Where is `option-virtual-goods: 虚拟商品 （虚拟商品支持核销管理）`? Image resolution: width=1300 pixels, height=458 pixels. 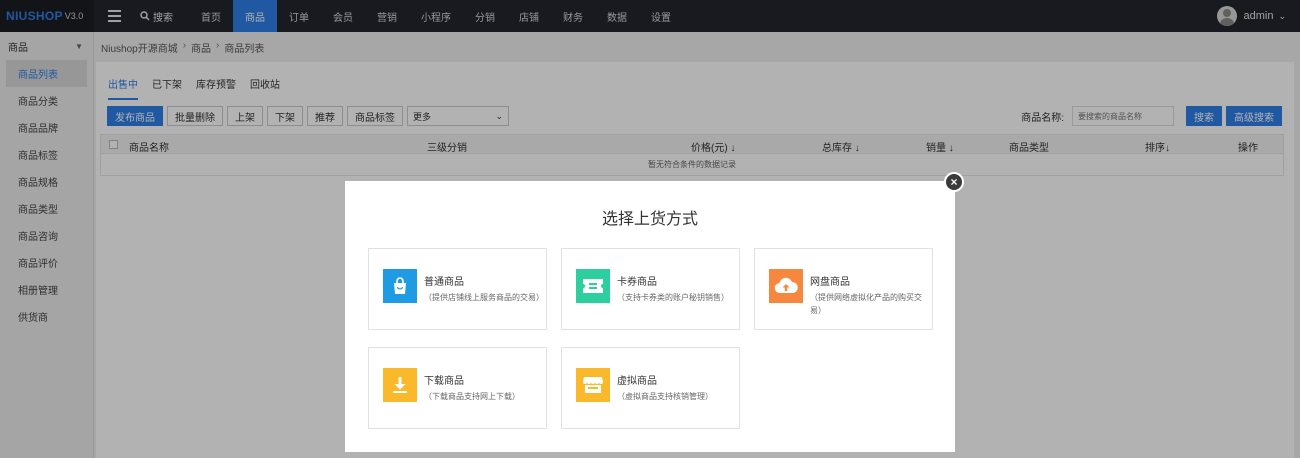
option-virtual-goods: 虚拟商品 （虚拟商品支持核销管理） is located at coordinates (650, 388).